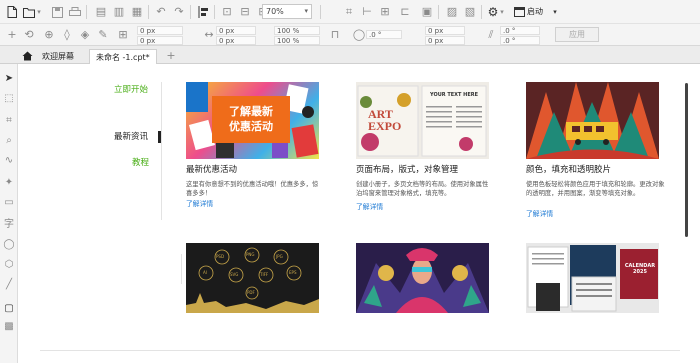 This screenshot has height=363, width=700. I want to click on card-description: 使用色板轻松将颜色应用于填充和轮廓。更改对象的透明度，并用图案，渐变等填充对象。, so click(596, 189).